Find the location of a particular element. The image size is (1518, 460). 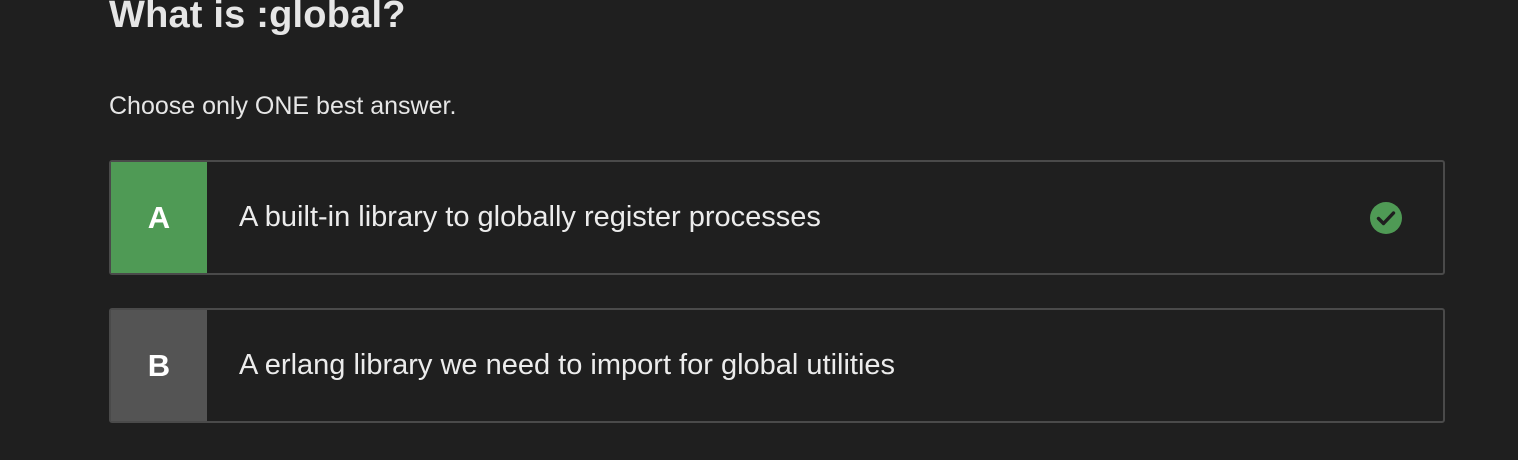

check-circle-icon is located at coordinates (1386, 217).